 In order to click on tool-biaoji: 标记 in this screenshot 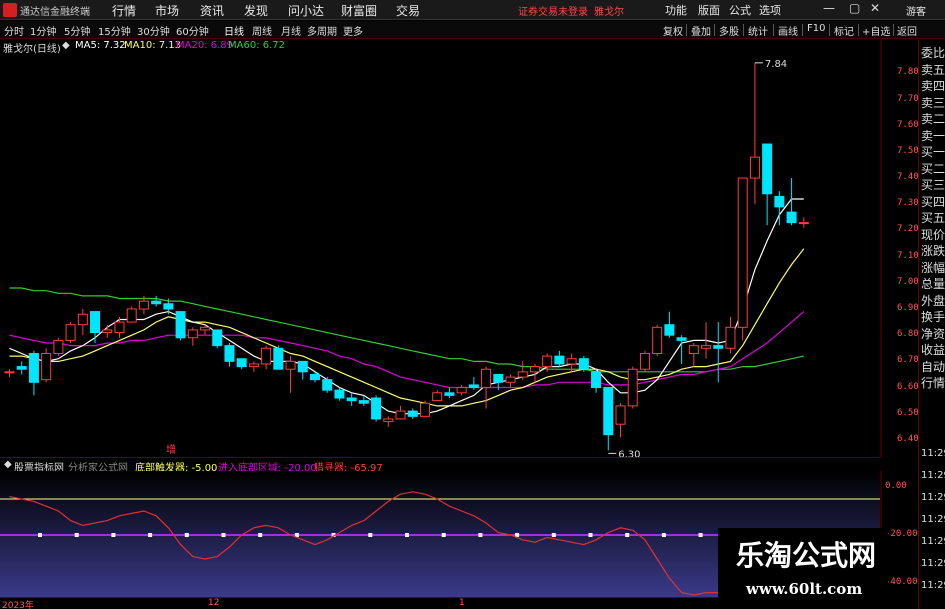, I will do `click(844, 30)`.